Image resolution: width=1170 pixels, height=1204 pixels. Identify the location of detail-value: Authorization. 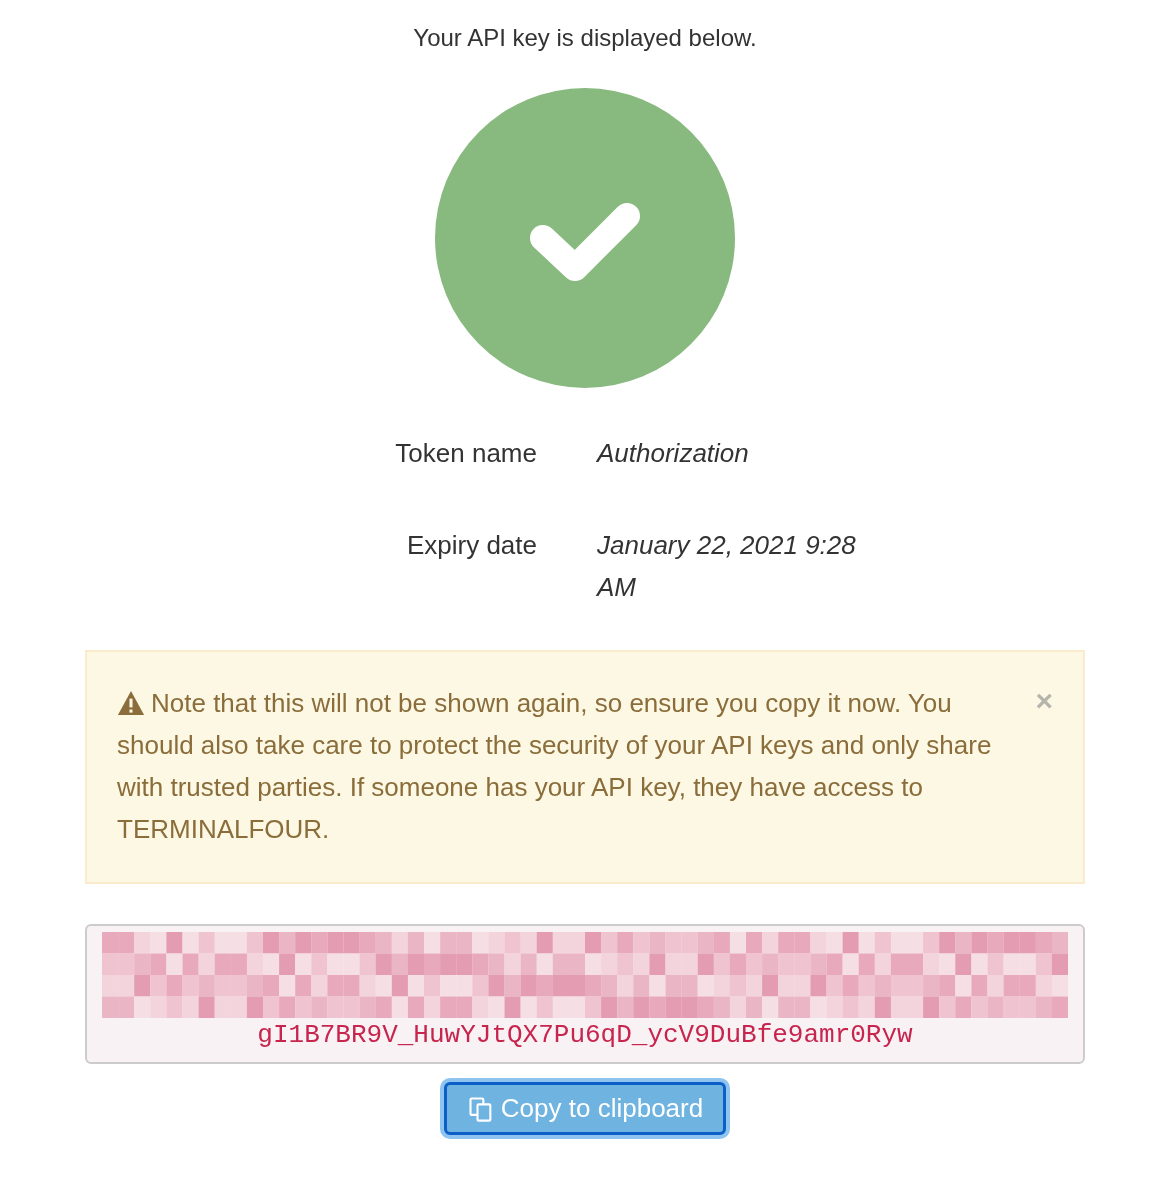
(673, 453).